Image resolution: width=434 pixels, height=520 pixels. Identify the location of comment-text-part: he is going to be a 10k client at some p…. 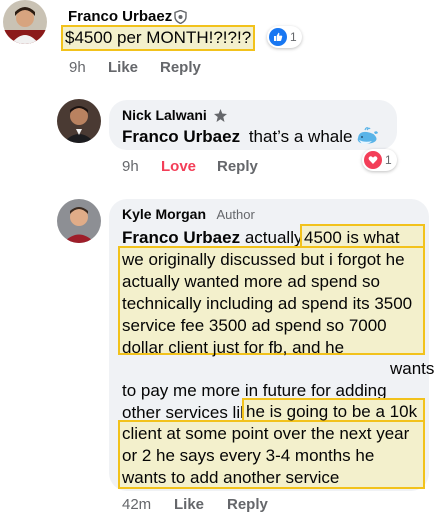
(270, 444).